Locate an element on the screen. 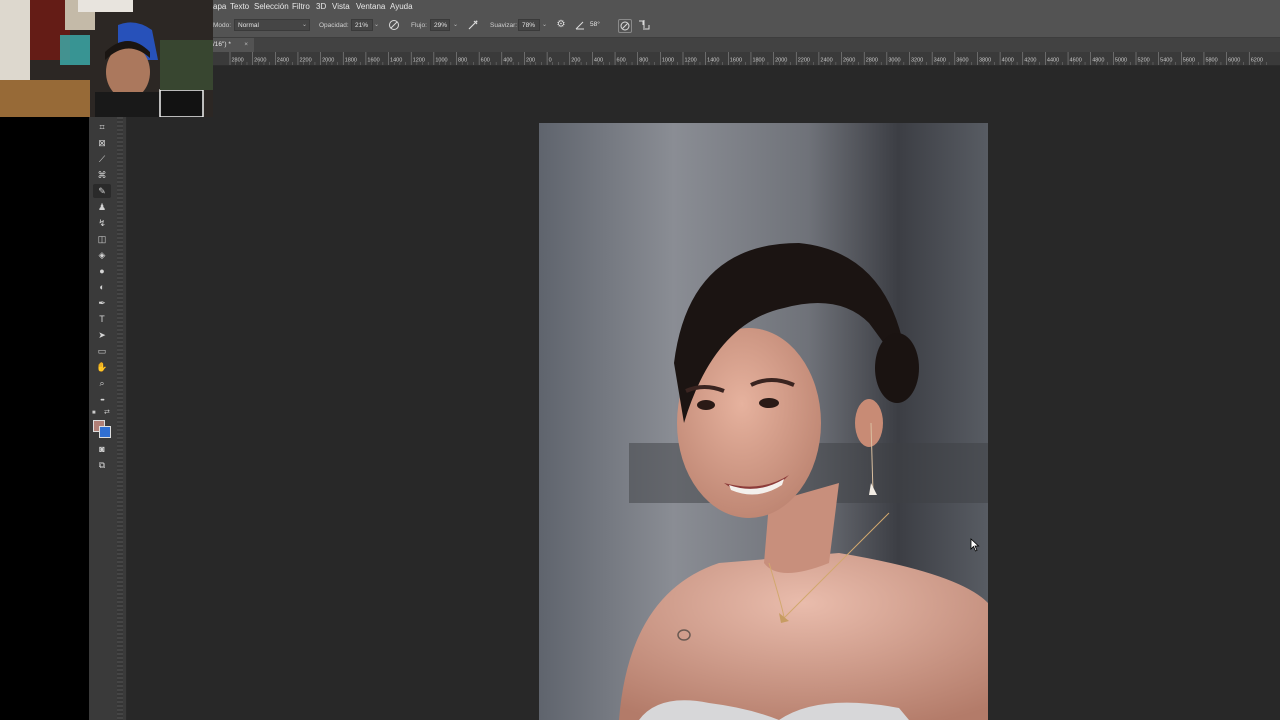 The width and height of the screenshot is (1280, 720). angle-field: 58° is located at coordinates (598, 25).